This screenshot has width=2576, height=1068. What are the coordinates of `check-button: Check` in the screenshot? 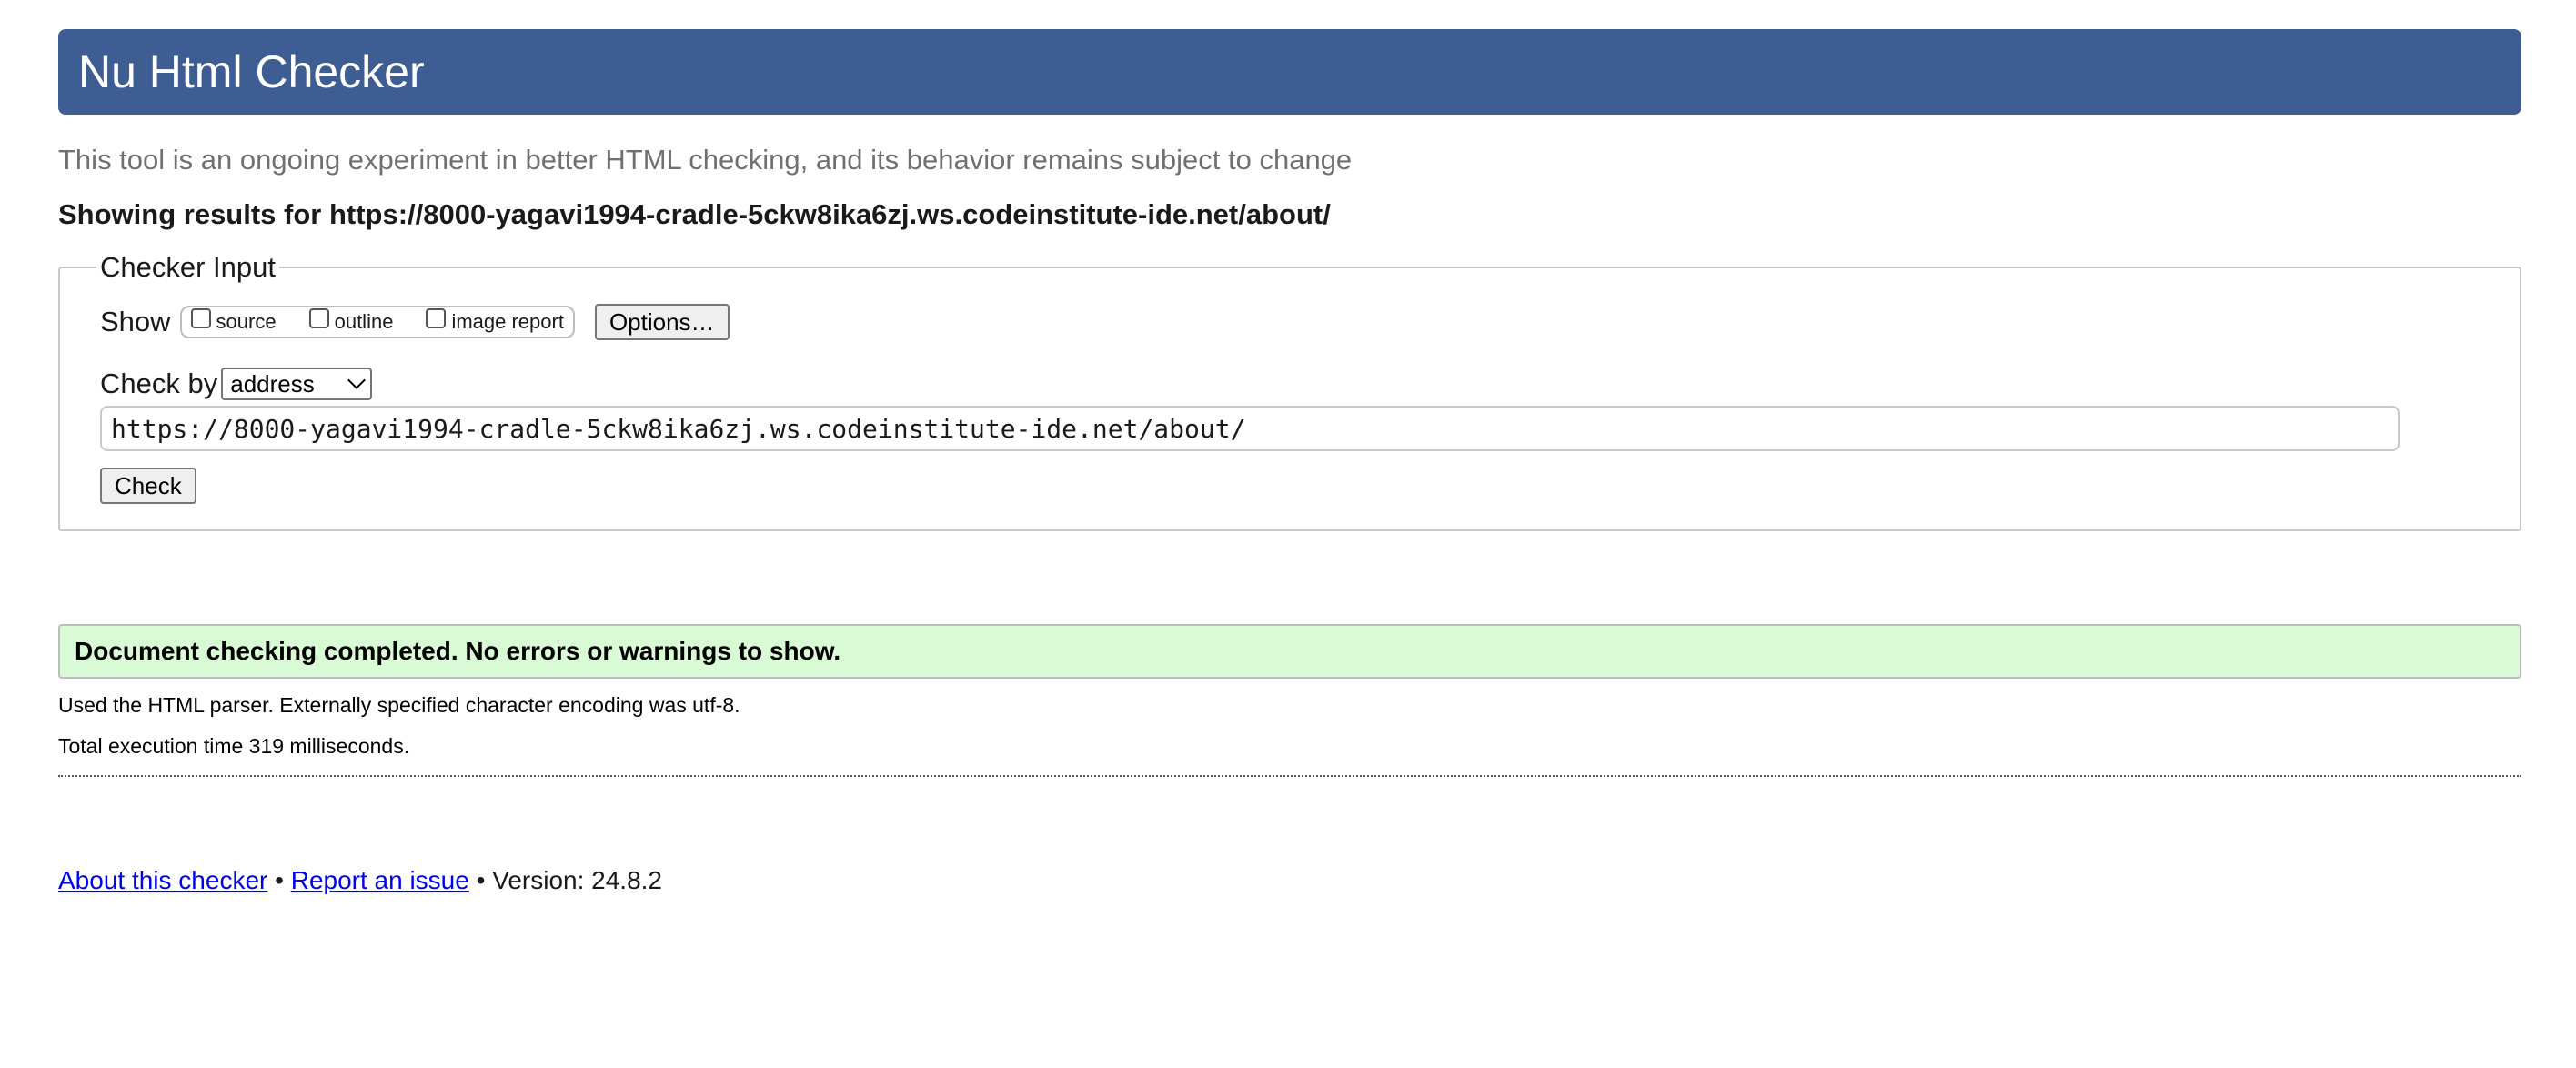 It's located at (148, 486).